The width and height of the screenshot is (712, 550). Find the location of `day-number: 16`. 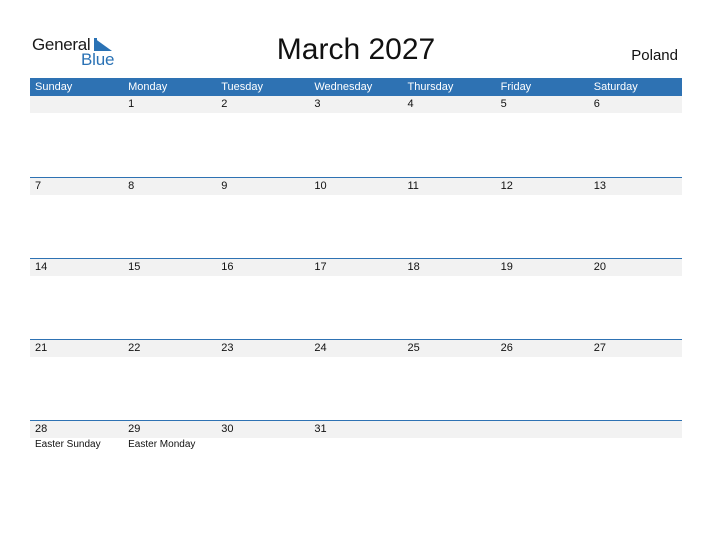

day-number: 16 is located at coordinates (227, 267).